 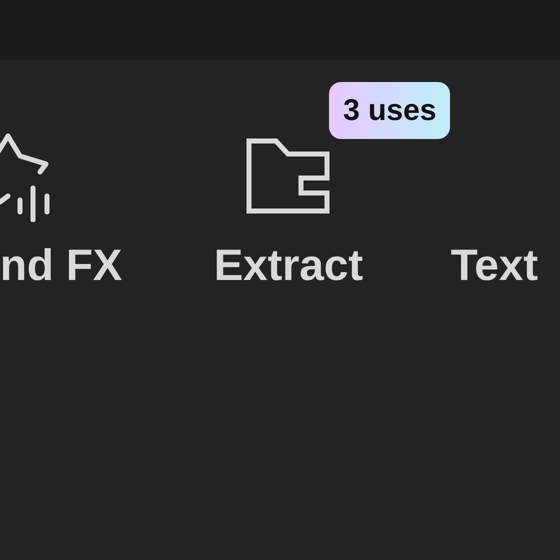 What do you see at coordinates (289, 266) in the screenshot?
I see `tool-label: Extract` at bounding box center [289, 266].